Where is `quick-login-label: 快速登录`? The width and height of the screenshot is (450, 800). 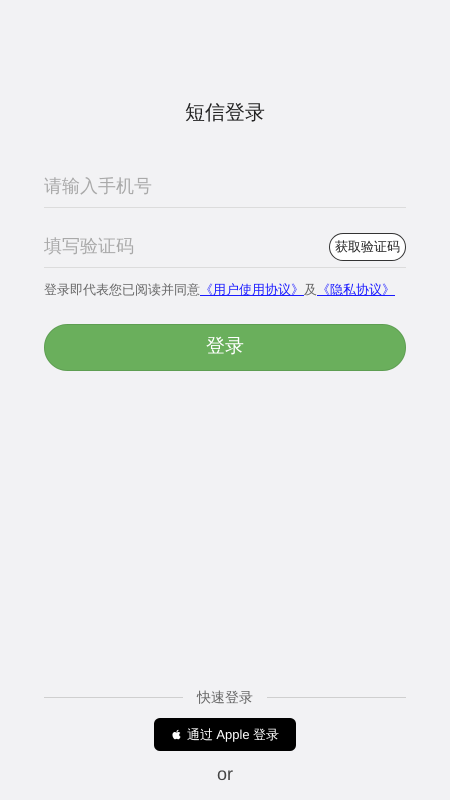
quick-login-label: 快速登录 is located at coordinates (225, 697).